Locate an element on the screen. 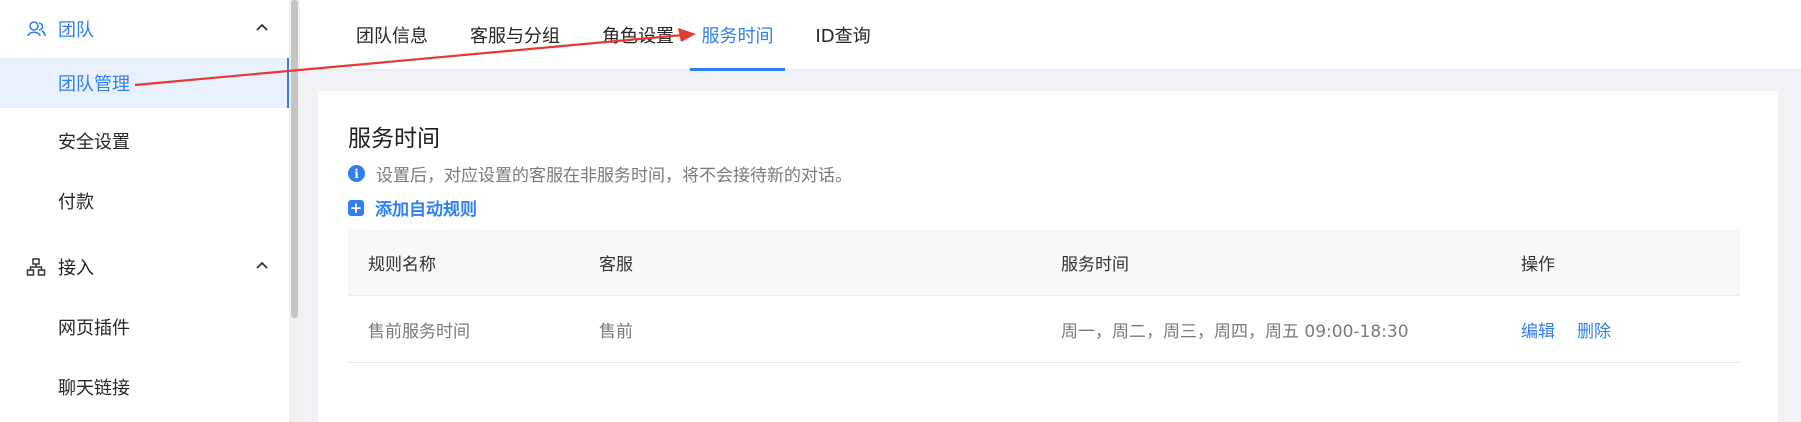  tab-label: 角色设置 is located at coordinates (638, 36).